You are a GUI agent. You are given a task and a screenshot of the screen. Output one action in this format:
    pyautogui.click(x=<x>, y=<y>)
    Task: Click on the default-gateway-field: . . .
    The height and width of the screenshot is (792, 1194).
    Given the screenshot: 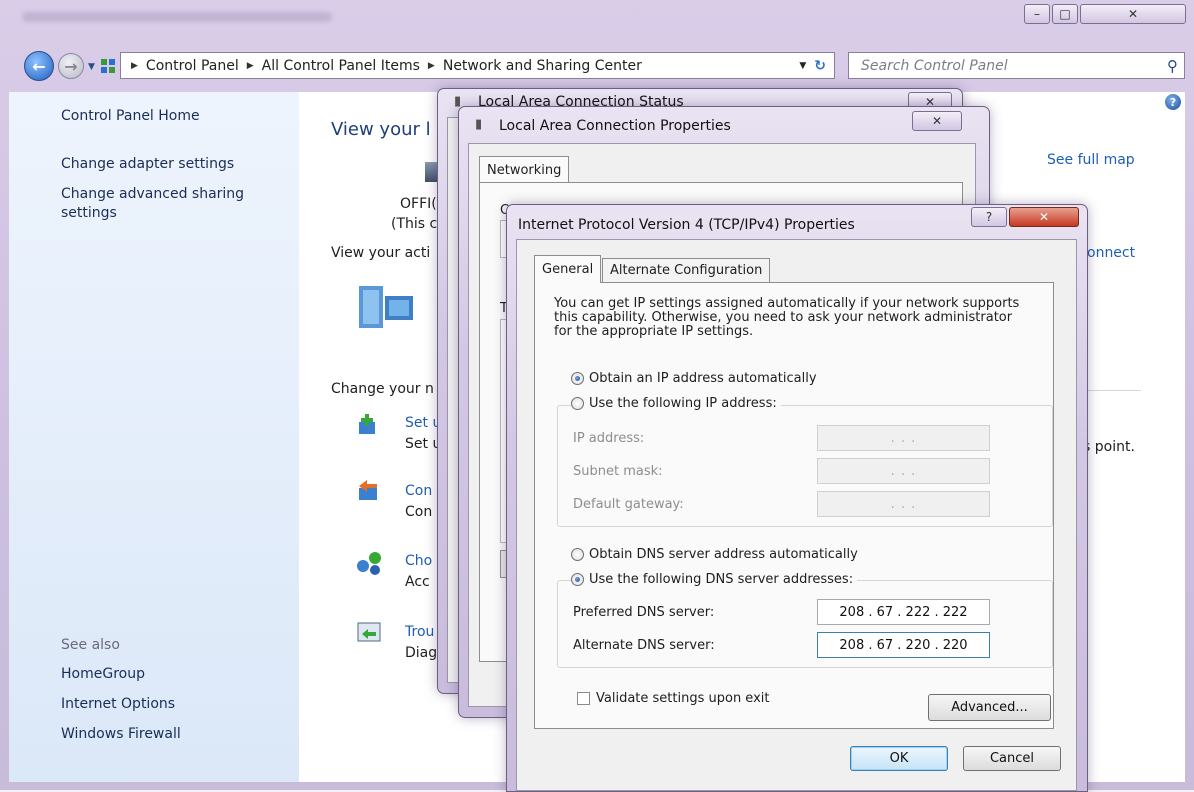 What is the action you would take?
    pyautogui.click(x=903, y=504)
    